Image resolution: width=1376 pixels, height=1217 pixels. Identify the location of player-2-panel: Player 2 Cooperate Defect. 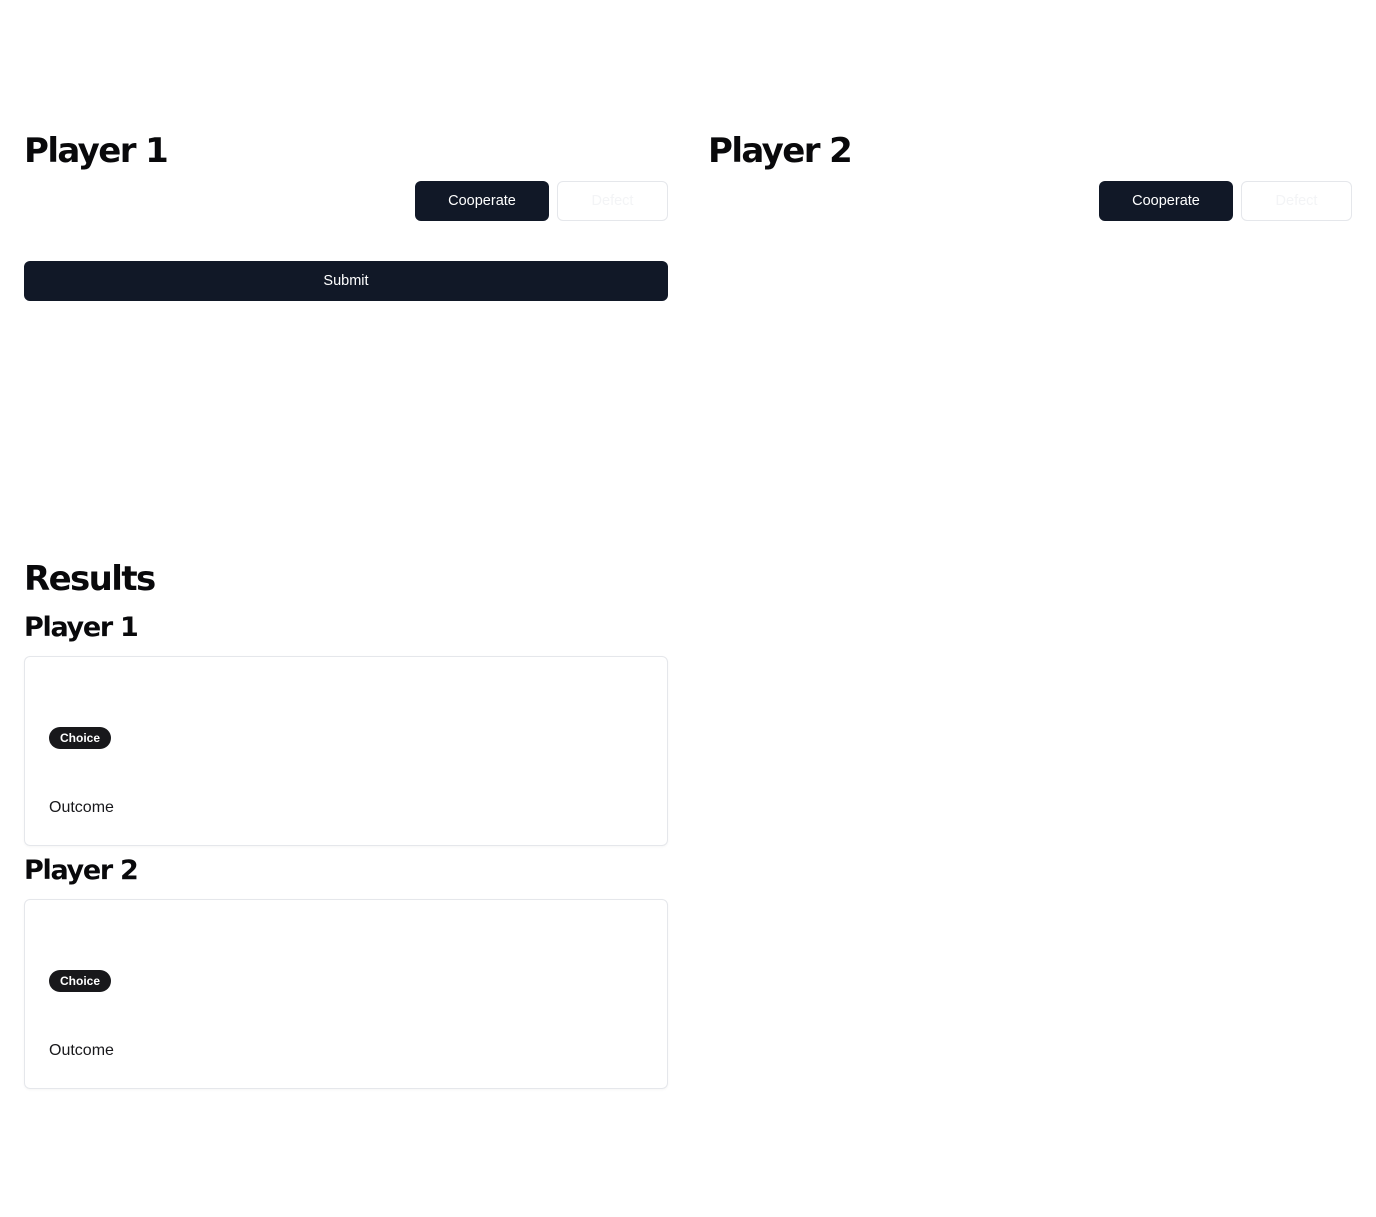
(1030, 175).